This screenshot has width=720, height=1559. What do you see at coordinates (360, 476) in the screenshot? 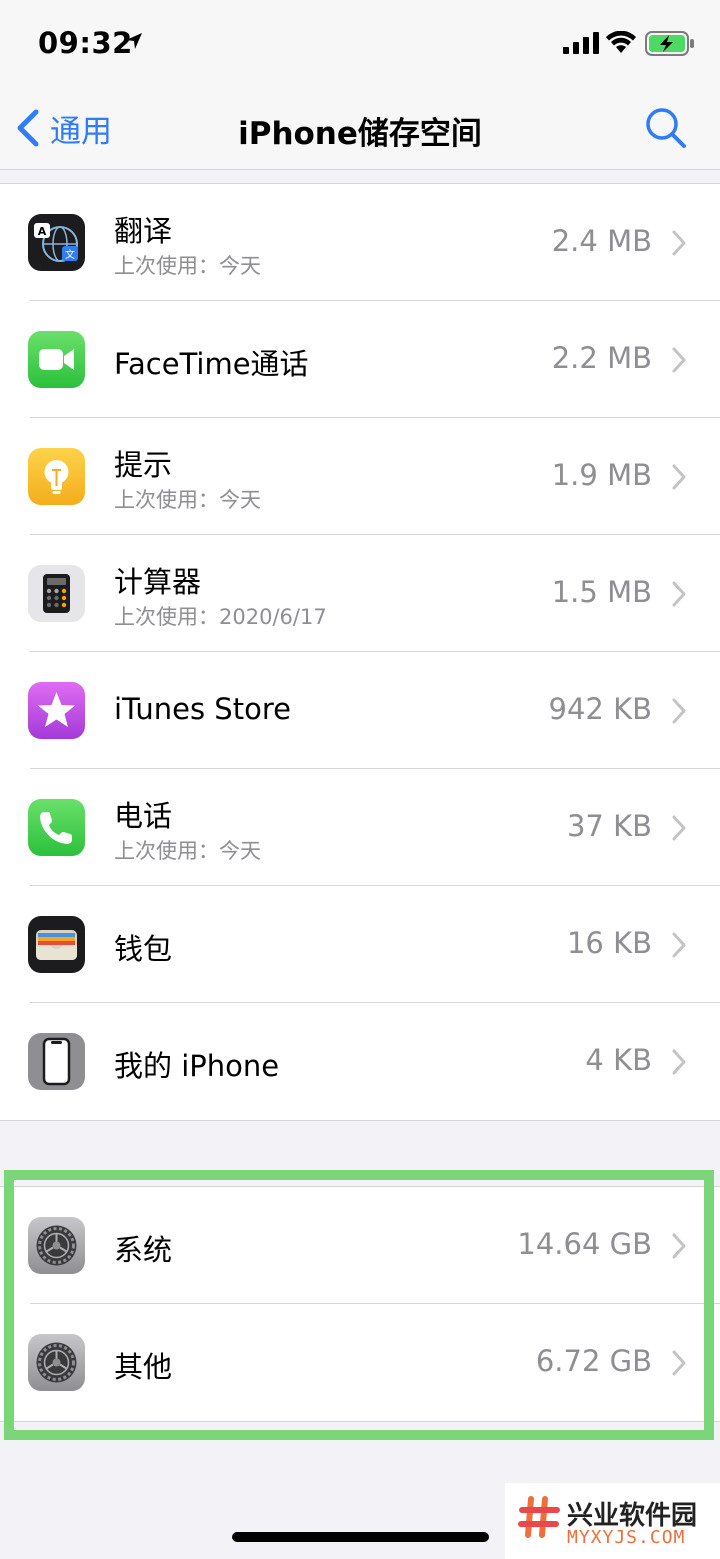
I see `list-item-tips: 提示 上次使用：今天 1.9 MB` at bounding box center [360, 476].